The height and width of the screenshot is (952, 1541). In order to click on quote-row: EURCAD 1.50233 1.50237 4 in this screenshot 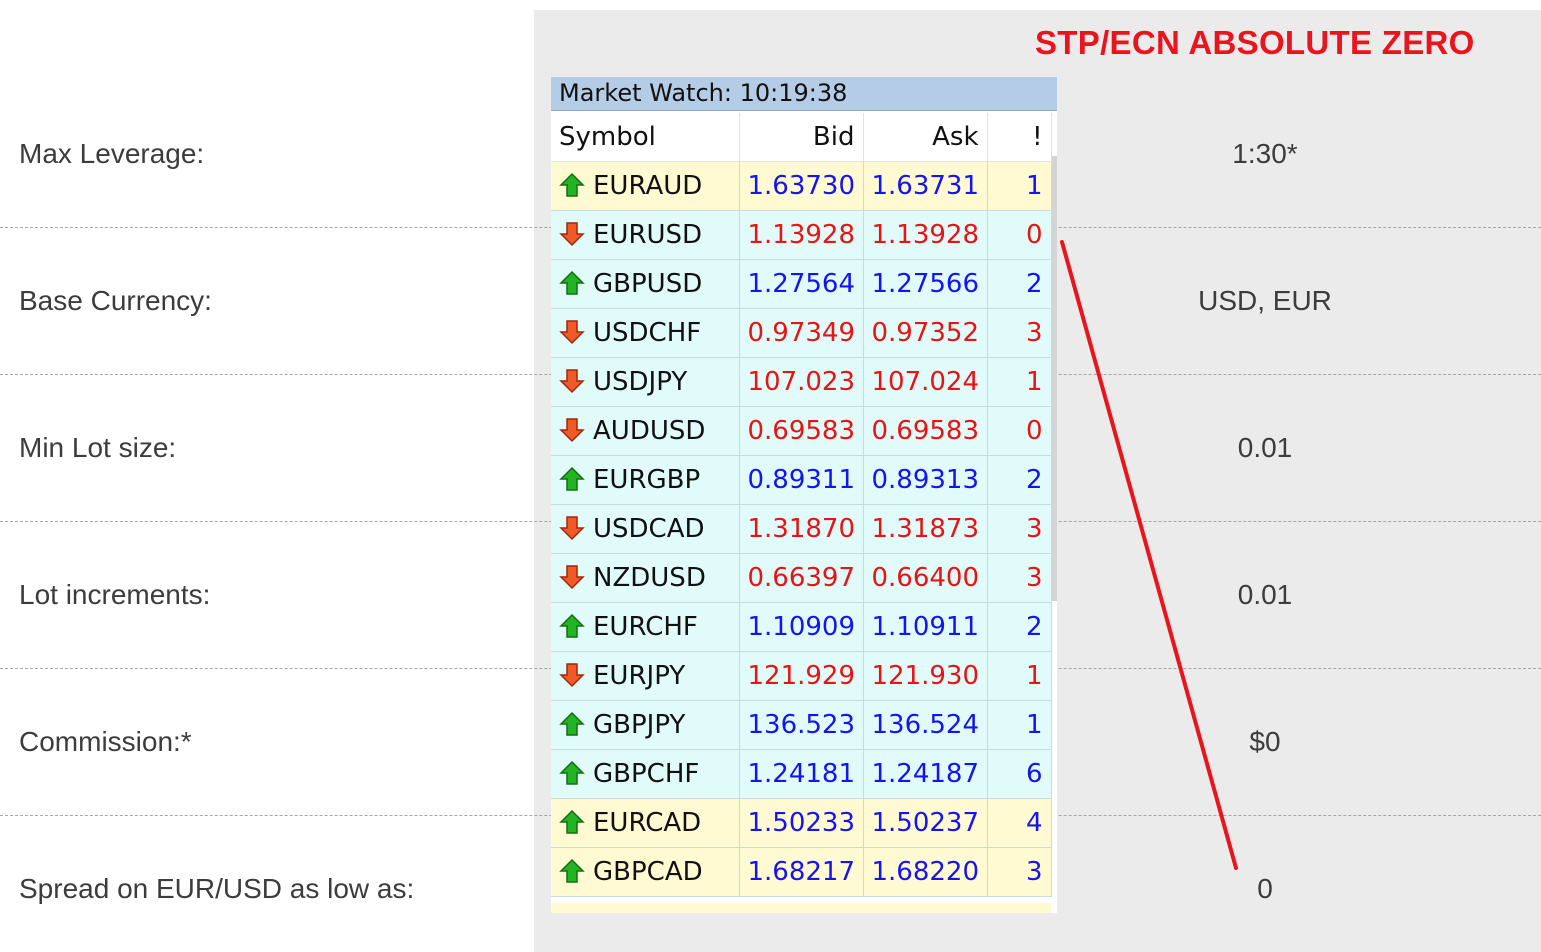, I will do `click(801, 823)`.